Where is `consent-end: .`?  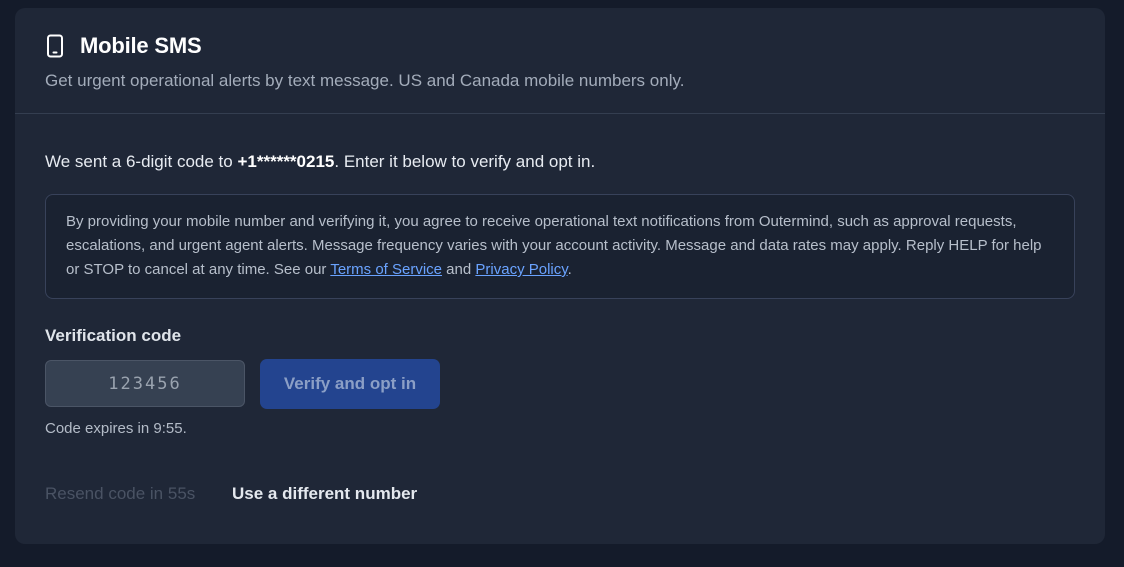
consent-end: . is located at coordinates (569, 269).